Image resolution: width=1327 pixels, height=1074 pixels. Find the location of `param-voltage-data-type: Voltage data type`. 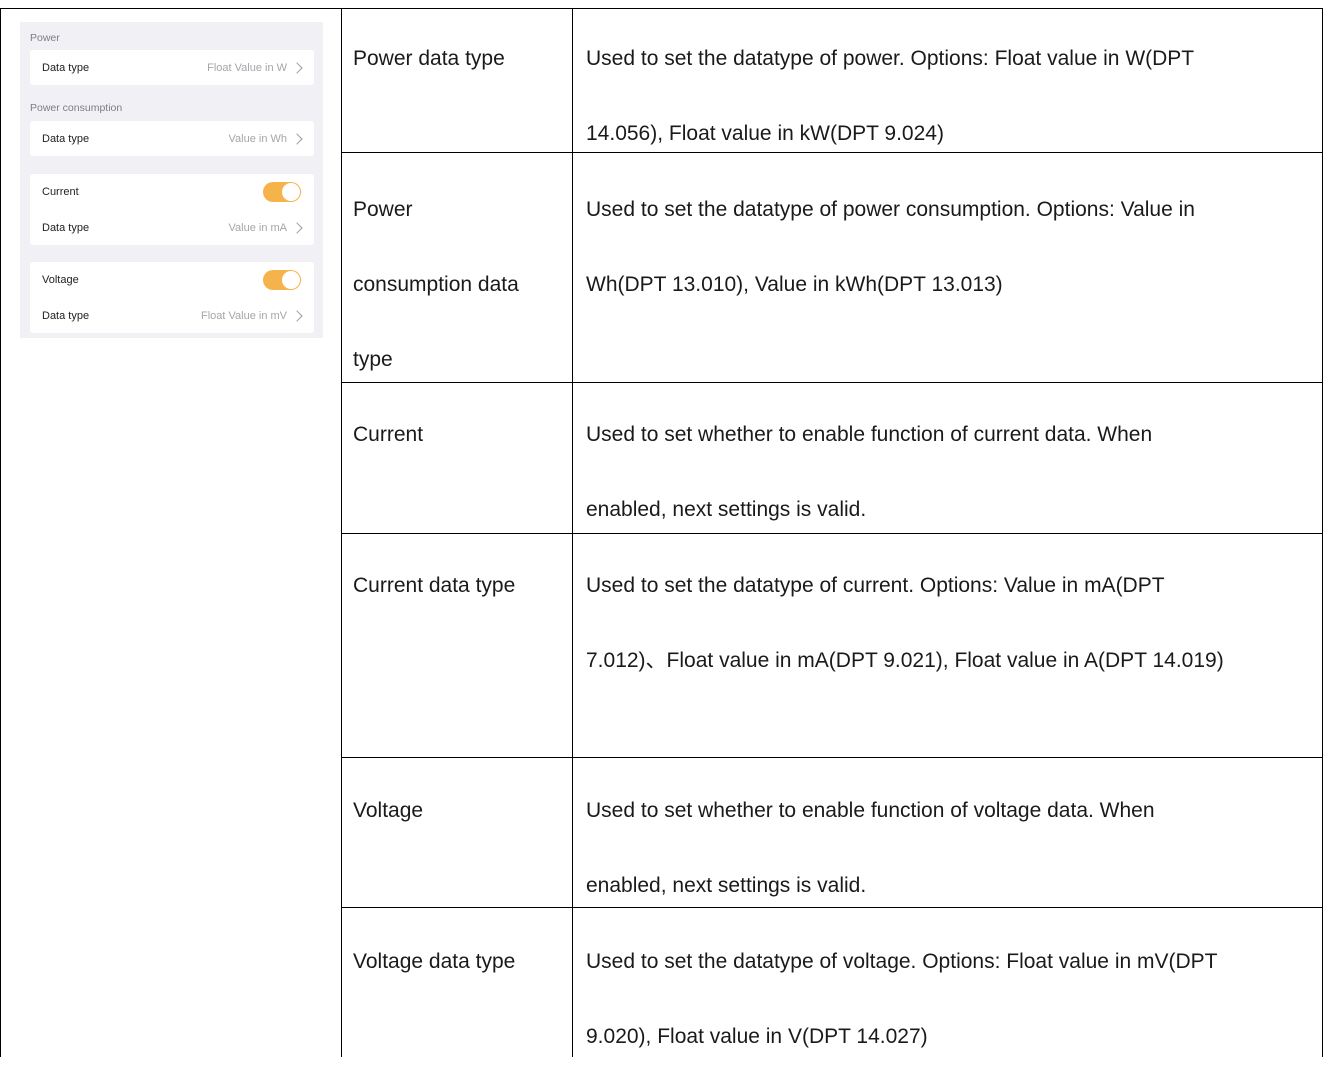

param-voltage-data-type: Voltage data type is located at coordinates (458, 961).